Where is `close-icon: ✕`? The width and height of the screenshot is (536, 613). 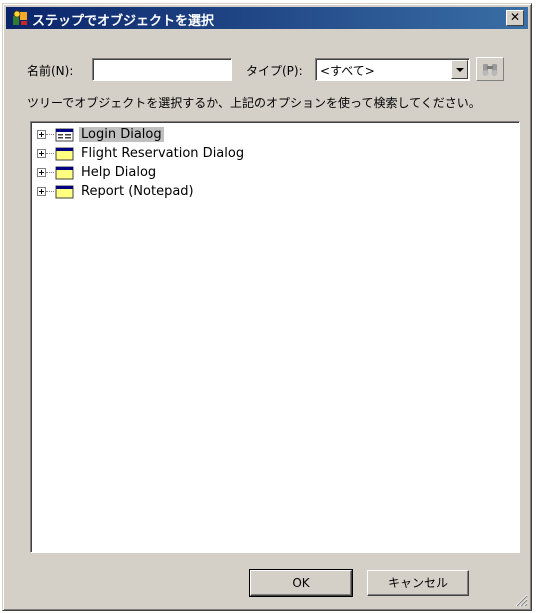 close-icon: ✕ is located at coordinates (515, 17).